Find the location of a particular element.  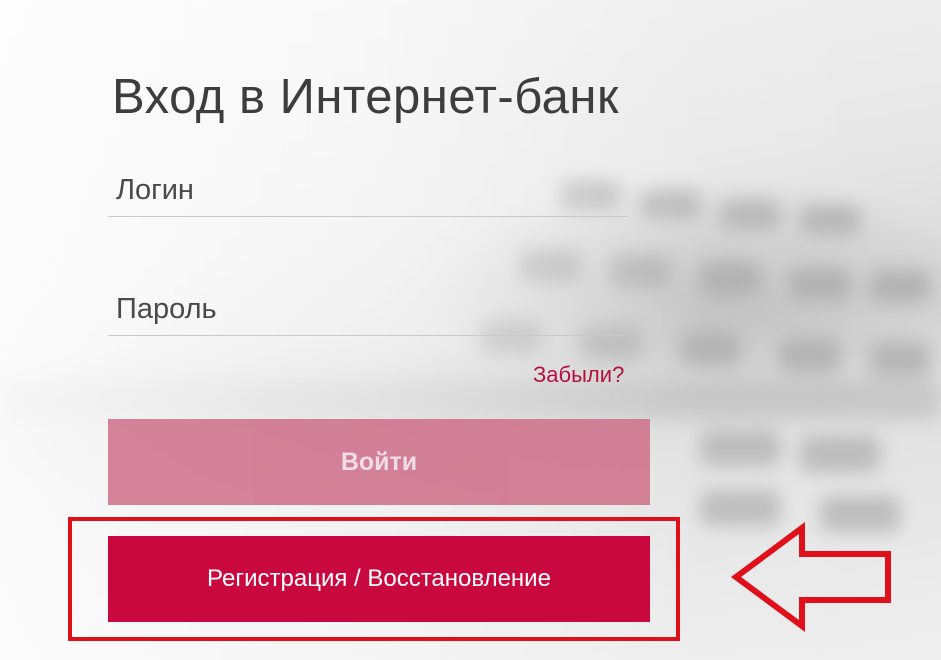

login-button: Войти is located at coordinates (379, 462).